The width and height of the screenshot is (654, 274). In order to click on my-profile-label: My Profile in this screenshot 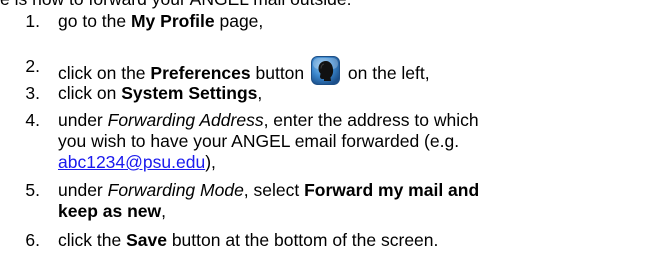, I will do `click(172, 21)`.